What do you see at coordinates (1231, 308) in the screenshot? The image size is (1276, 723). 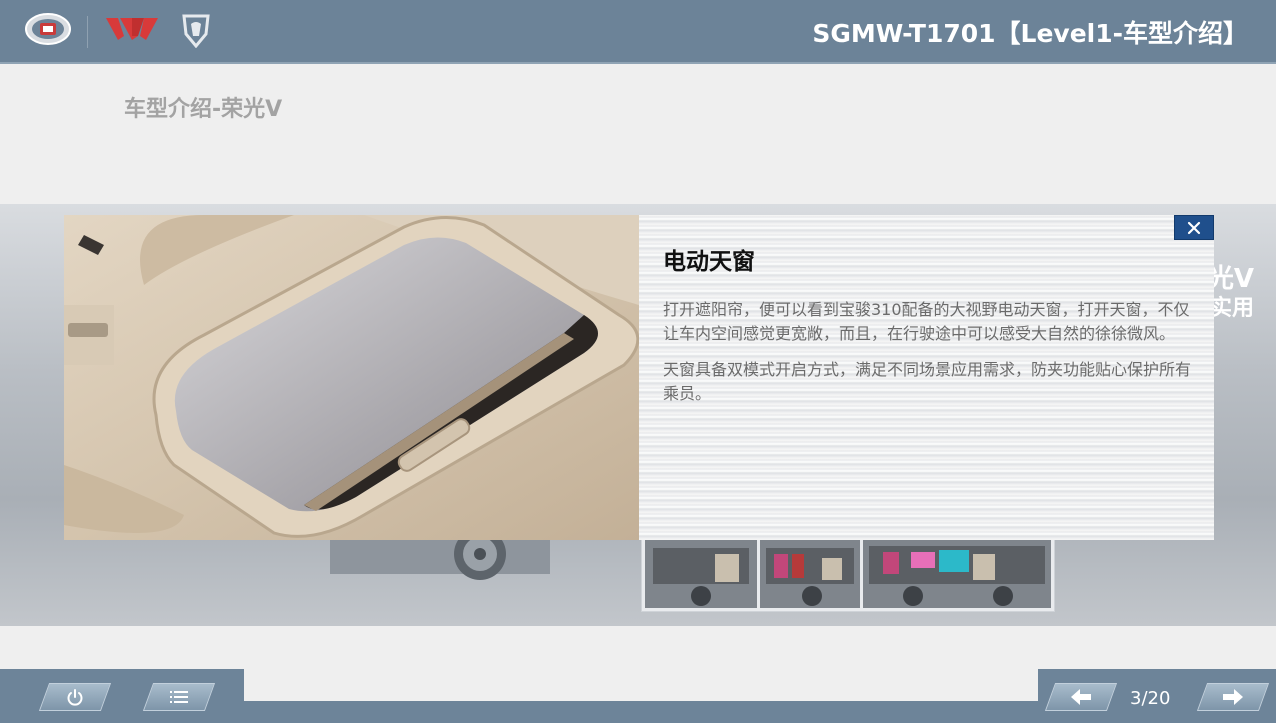 I see `slide-side-subtitle: 实用` at bounding box center [1231, 308].